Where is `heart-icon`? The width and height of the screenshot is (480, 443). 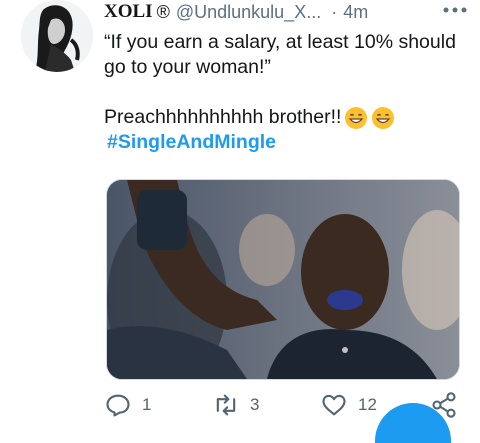
heart-icon is located at coordinates (334, 405).